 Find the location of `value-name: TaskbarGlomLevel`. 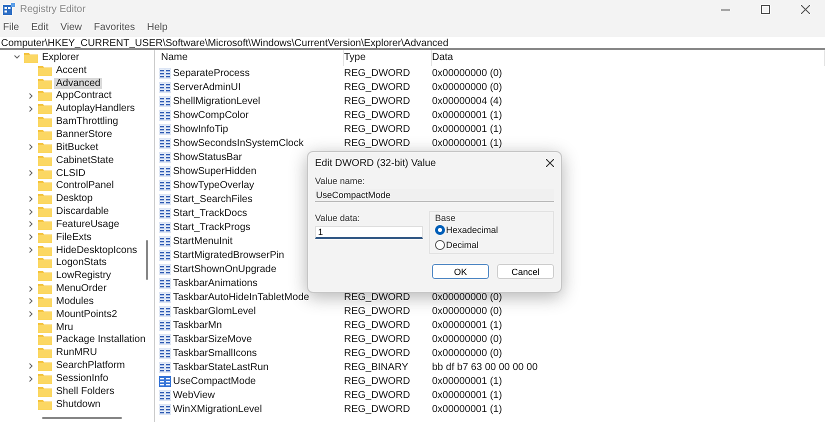

value-name: TaskbarGlomLevel is located at coordinates (214, 311).